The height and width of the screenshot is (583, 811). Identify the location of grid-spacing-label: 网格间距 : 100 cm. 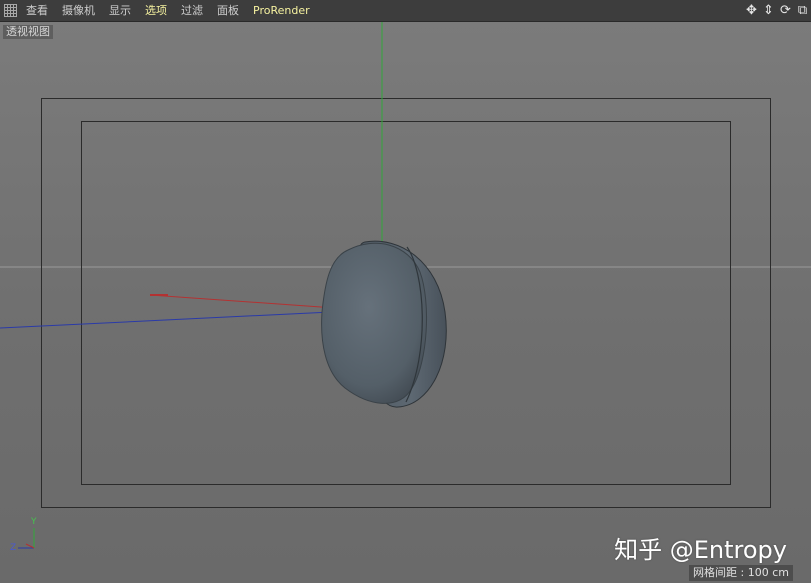
(741, 573).